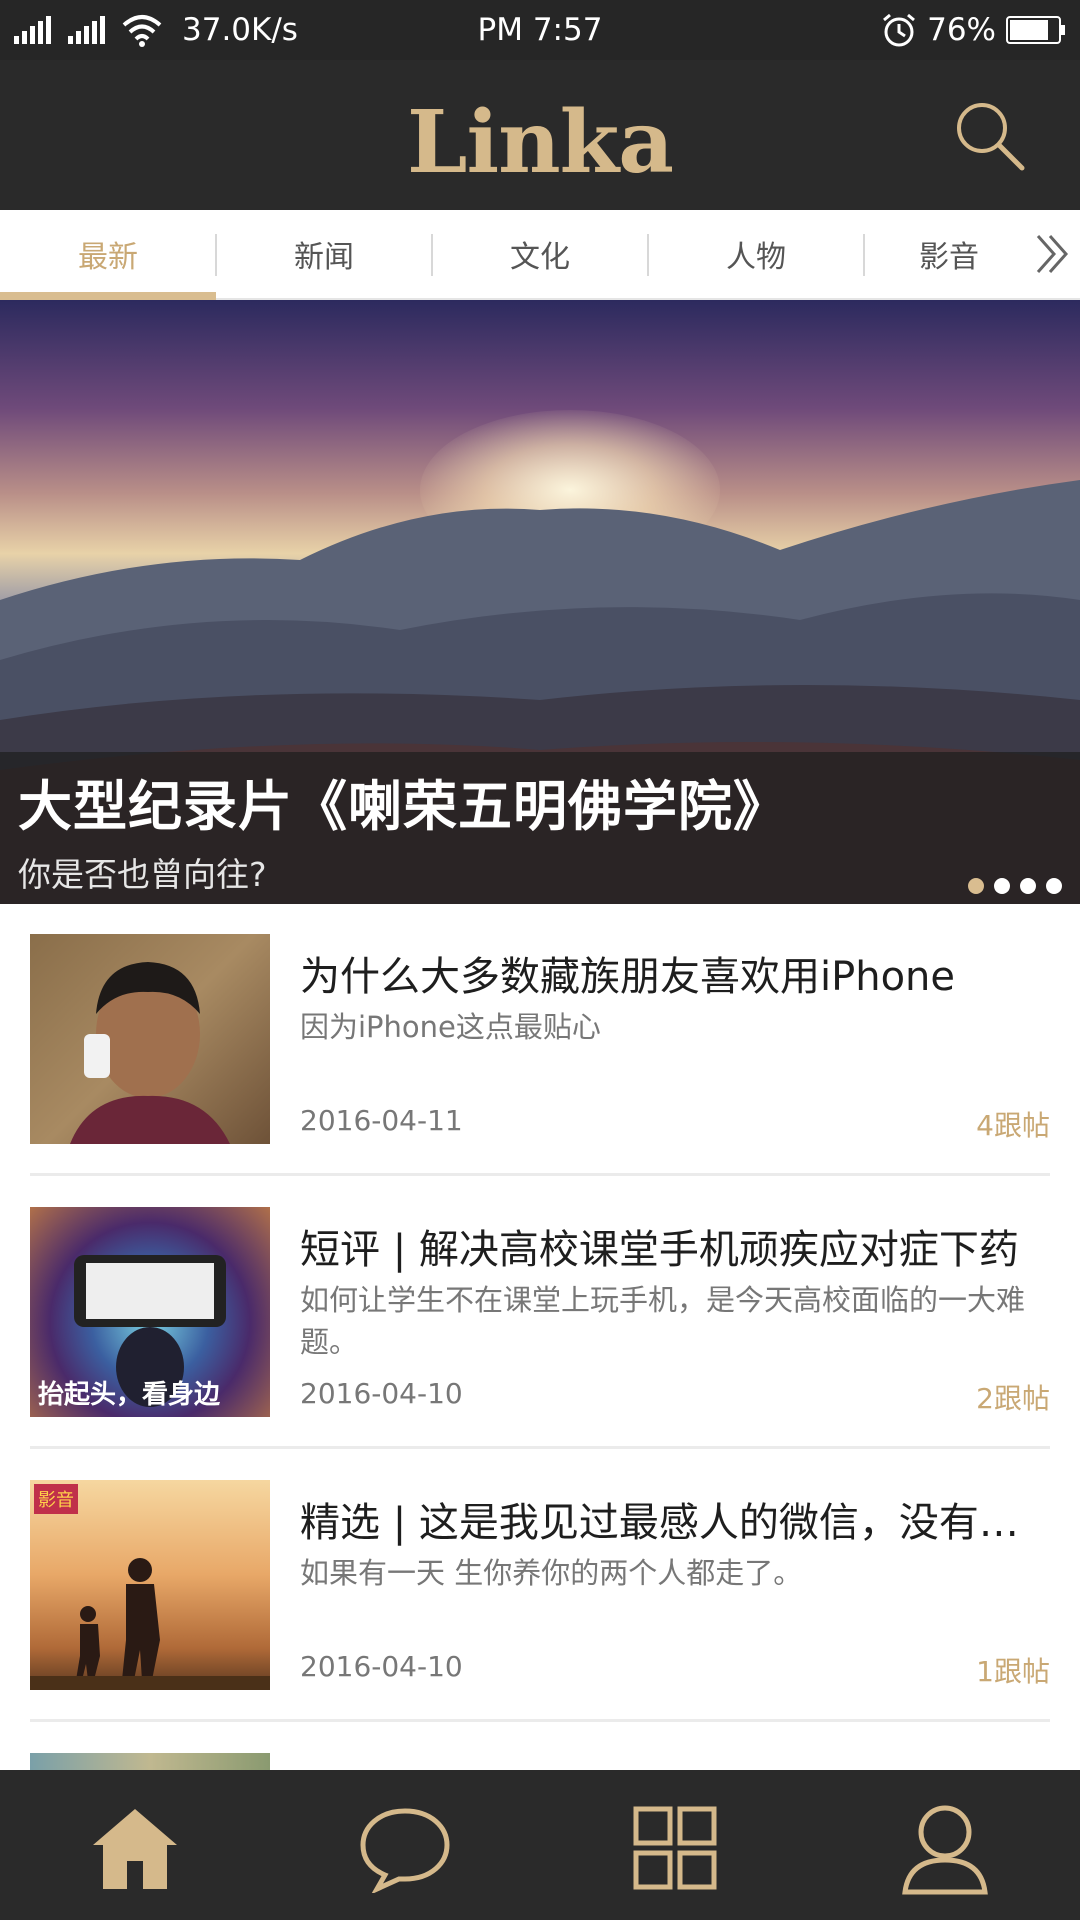  What do you see at coordinates (628, 977) in the screenshot?
I see `article-title: 为什么大多数藏族朋友喜欢用iPhone` at bounding box center [628, 977].